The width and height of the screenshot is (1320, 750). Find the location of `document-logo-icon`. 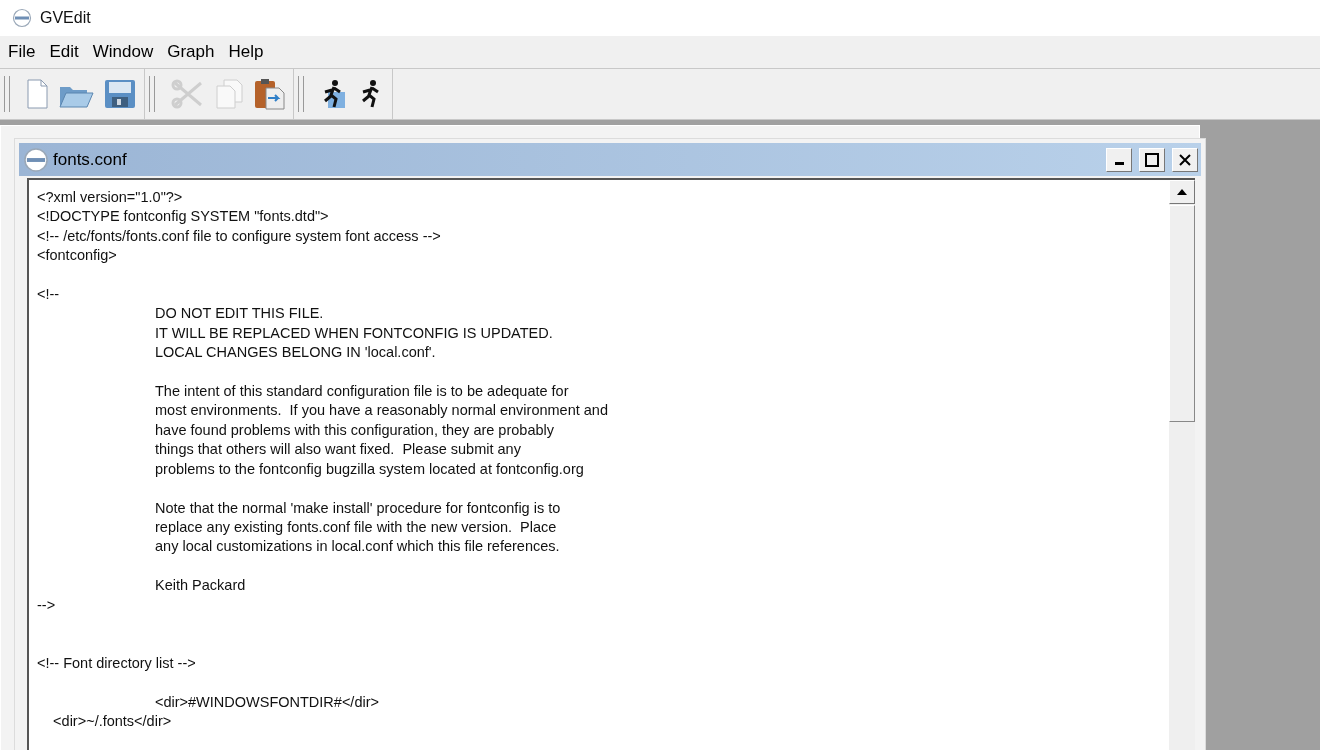

document-logo-icon is located at coordinates (36, 159).